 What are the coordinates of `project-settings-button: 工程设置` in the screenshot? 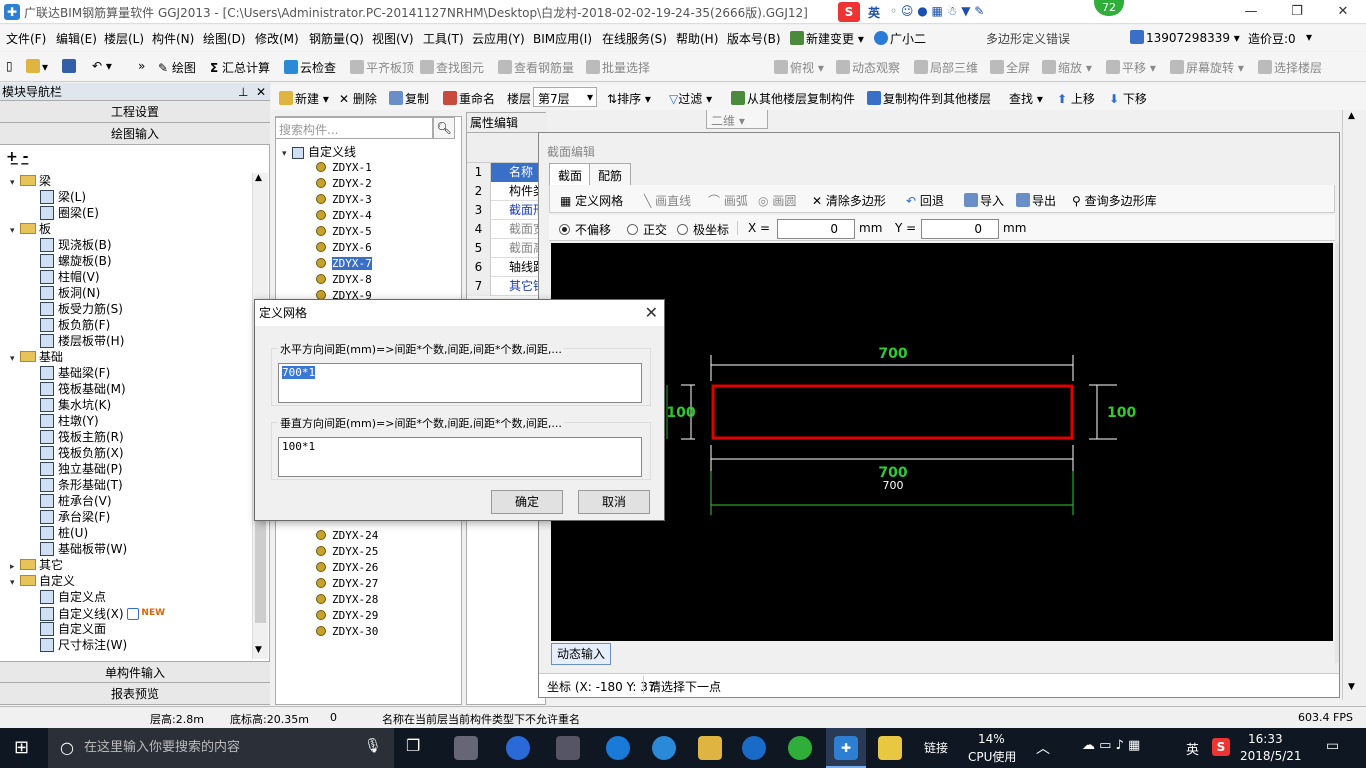 It's located at (135, 112).